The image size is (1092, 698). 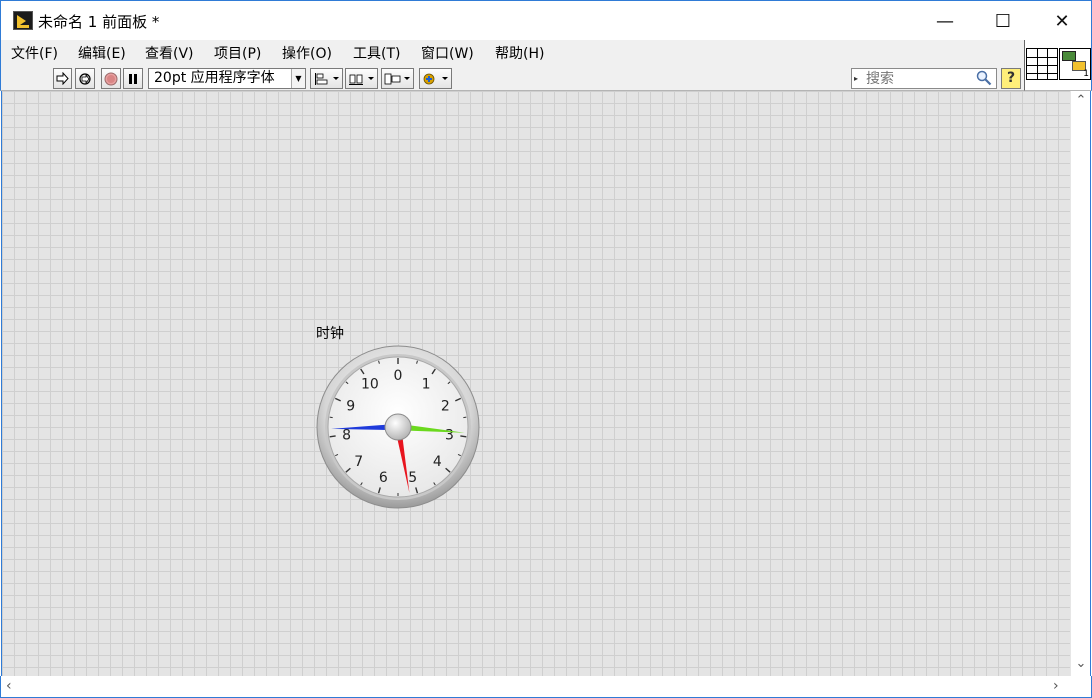 I want to click on maximize-button: ☐, so click(x=1003, y=21).